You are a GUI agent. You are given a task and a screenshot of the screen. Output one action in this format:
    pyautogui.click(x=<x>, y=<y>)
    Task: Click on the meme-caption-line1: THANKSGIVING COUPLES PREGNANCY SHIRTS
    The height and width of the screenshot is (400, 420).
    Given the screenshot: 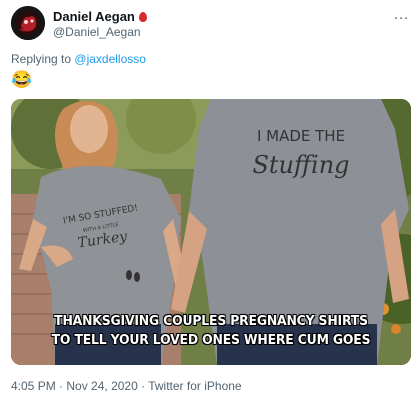 What is the action you would take?
    pyautogui.click(x=211, y=321)
    